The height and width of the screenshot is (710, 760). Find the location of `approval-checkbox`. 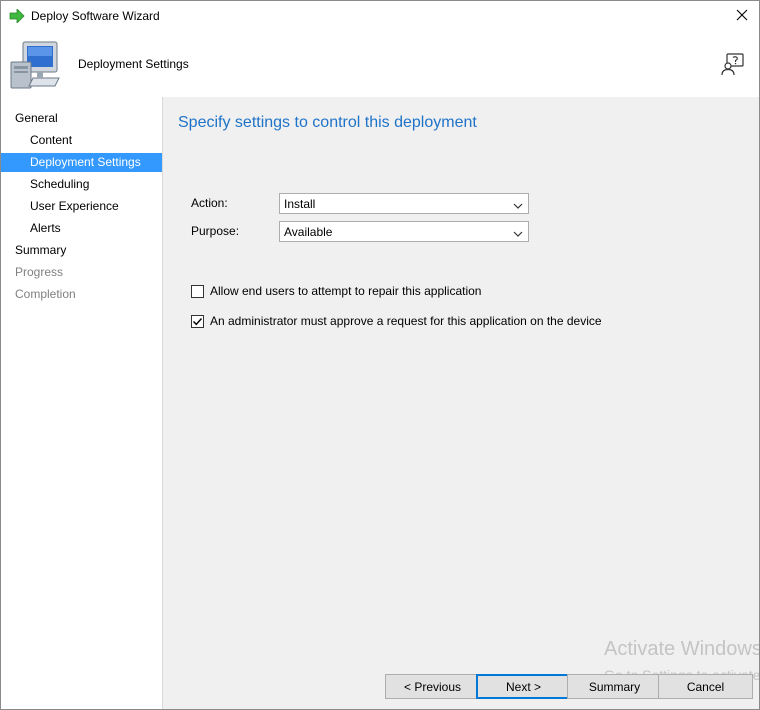

approval-checkbox is located at coordinates (197, 321).